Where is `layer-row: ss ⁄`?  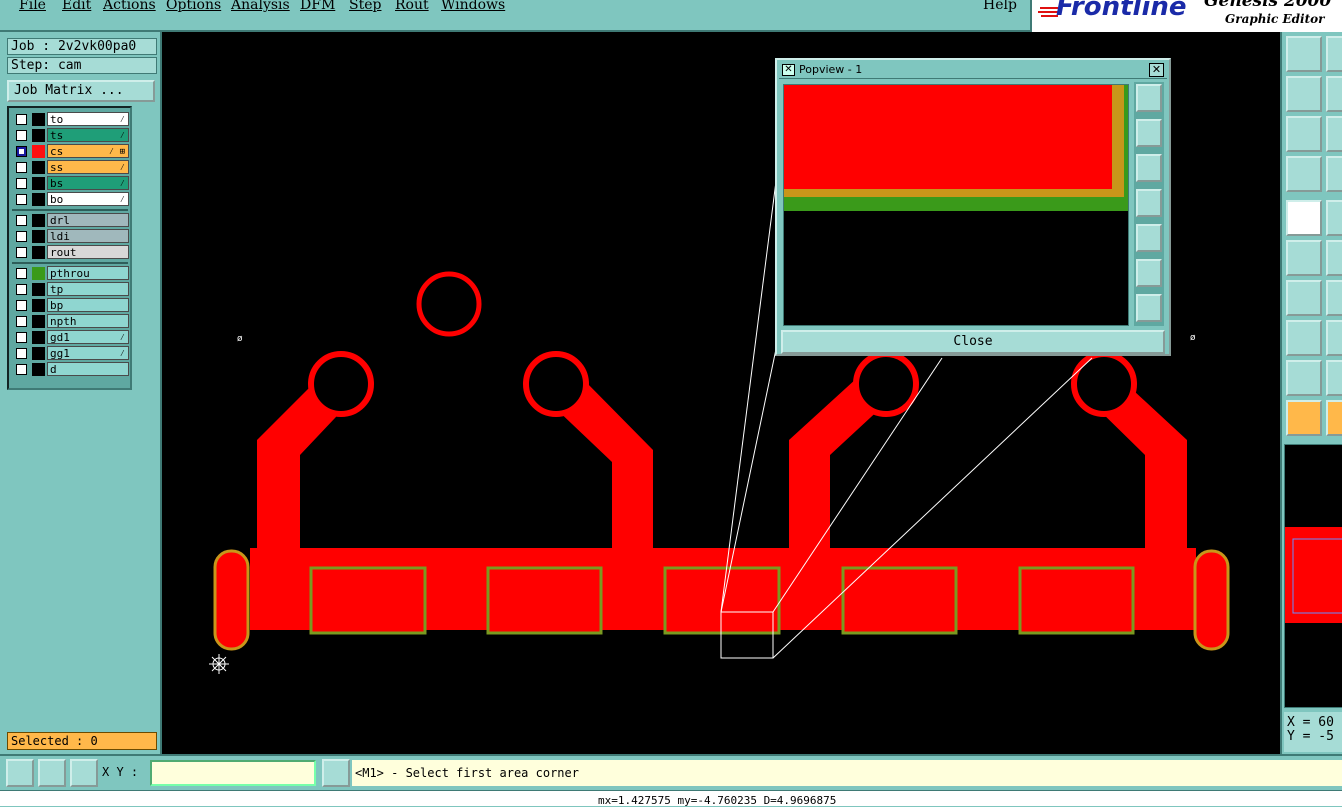
layer-row: ss ⁄ is located at coordinates (70, 167).